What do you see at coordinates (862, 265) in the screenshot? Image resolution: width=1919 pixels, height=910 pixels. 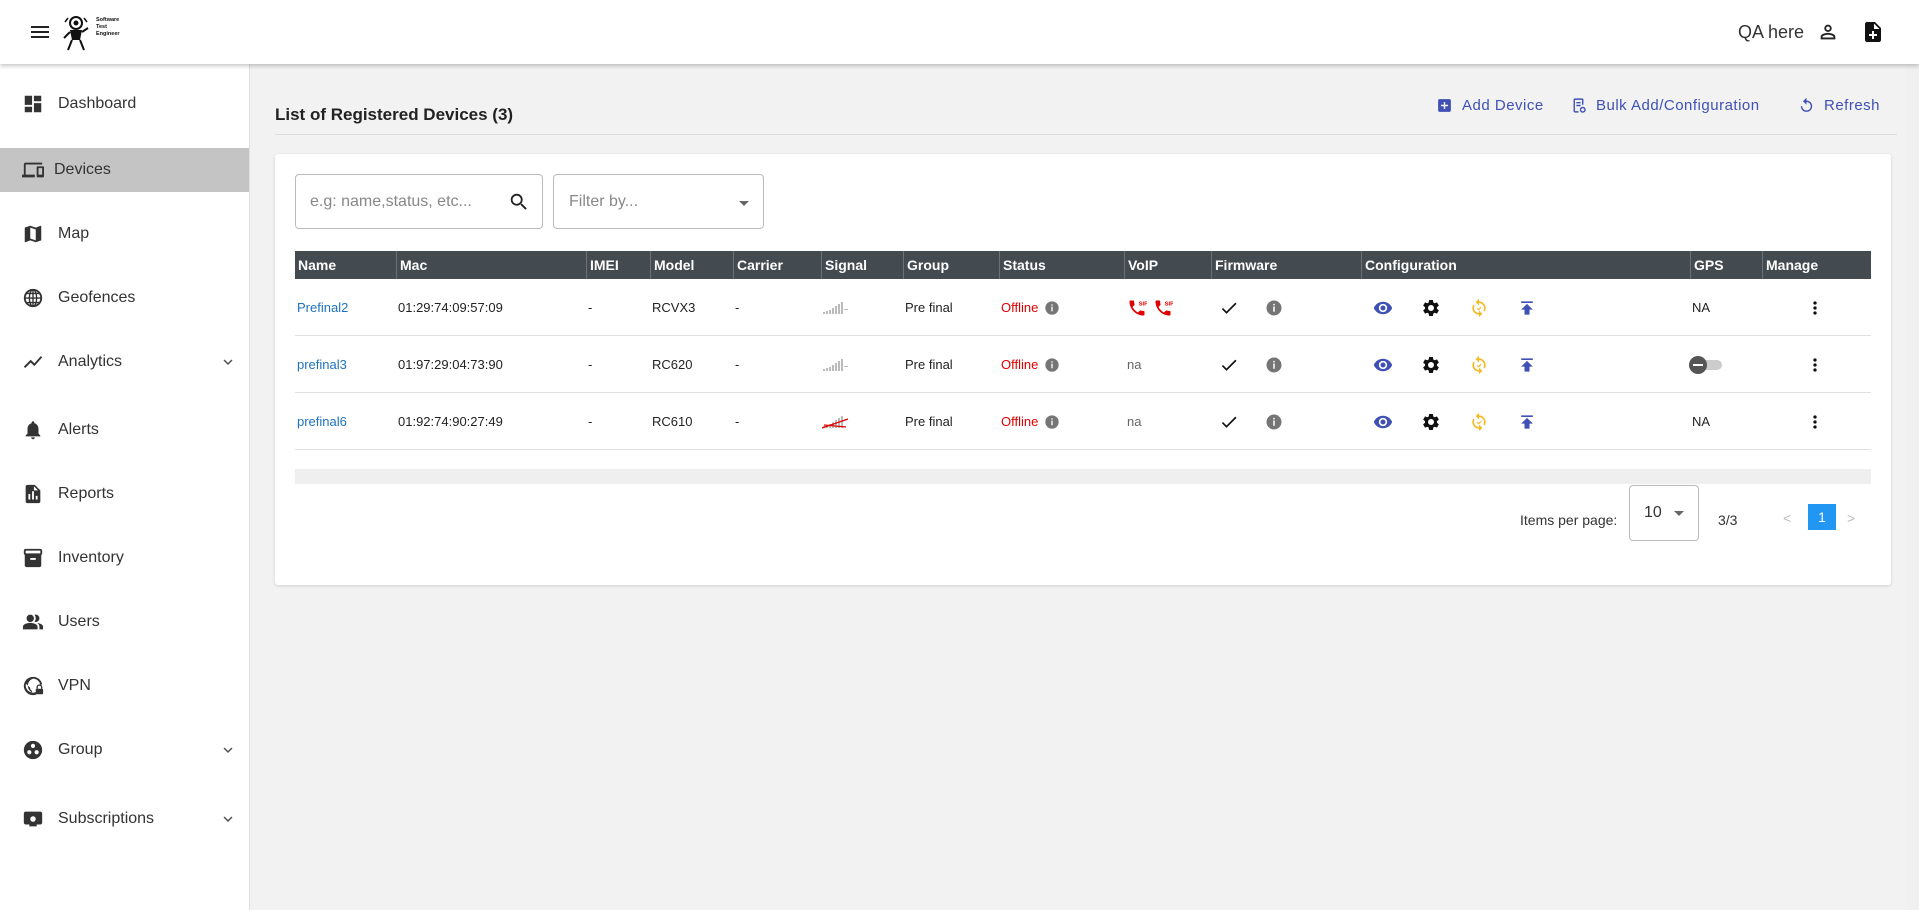 I see `column-header-signal: Signal` at bounding box center [862, 265].